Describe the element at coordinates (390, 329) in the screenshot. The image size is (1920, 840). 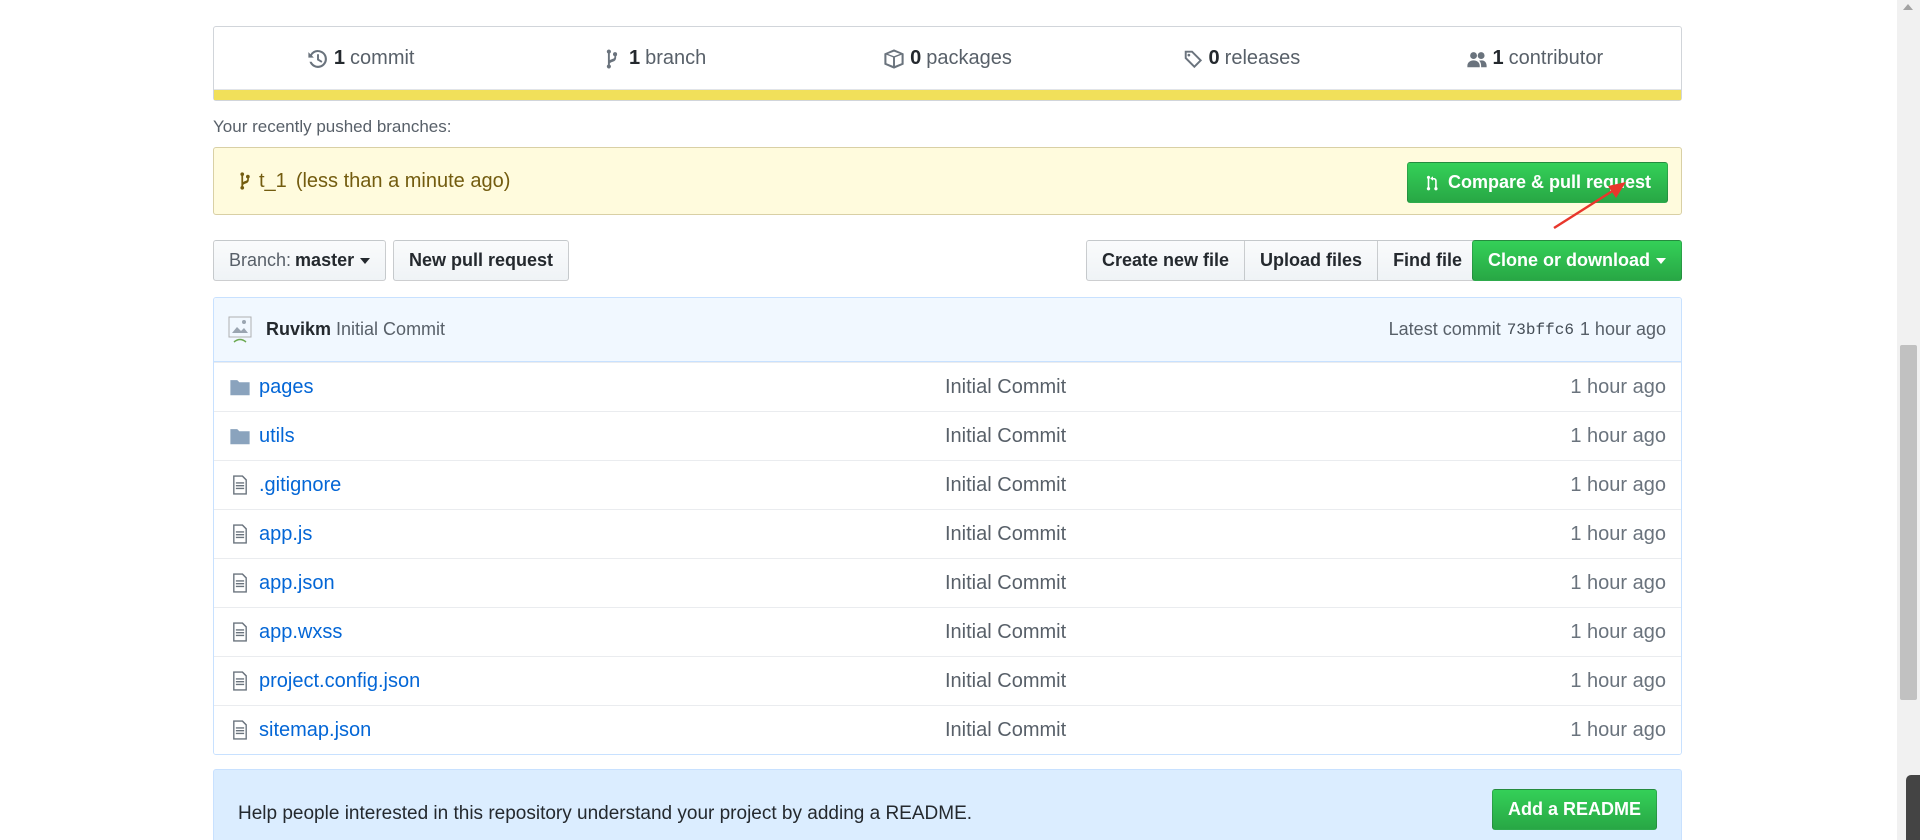
I see `commit-message-link: Initial Commit` at that location.